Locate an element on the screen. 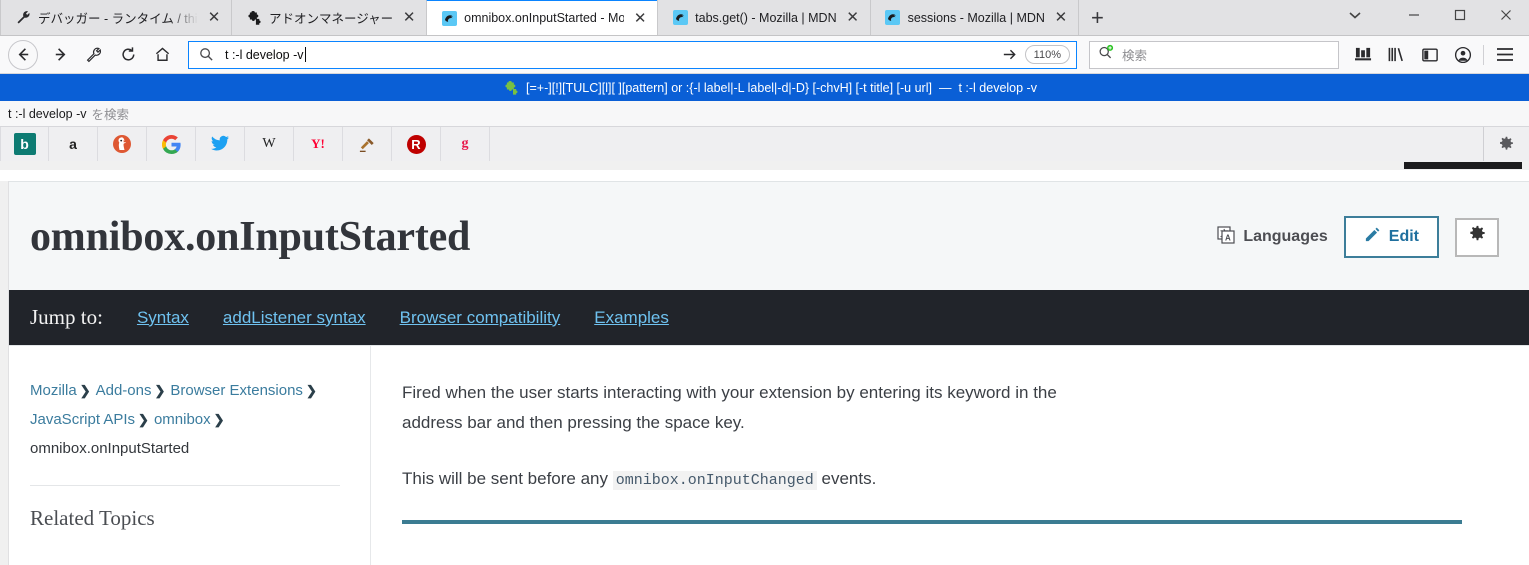  tab-title: sessions - Mozilla | MDN is located at coordinates (976, 17).